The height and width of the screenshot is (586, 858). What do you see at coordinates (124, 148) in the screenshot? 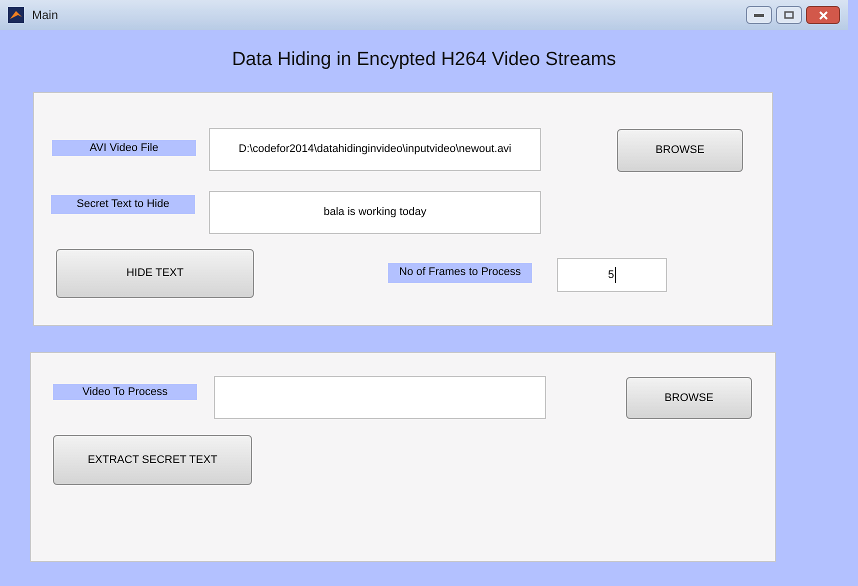
I see `field-label: AVI Video File` at bounding box center [124, 148].